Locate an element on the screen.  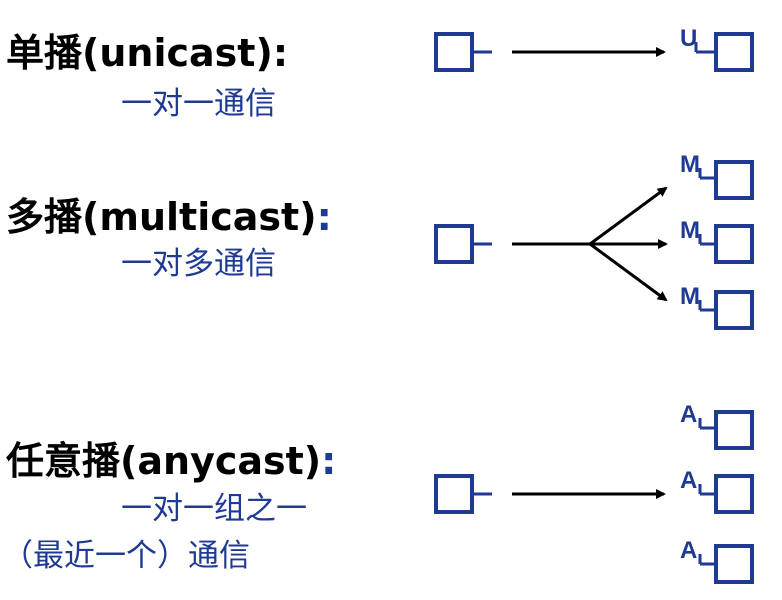
multicast-arrow-up is located at coordinates (628, 216).